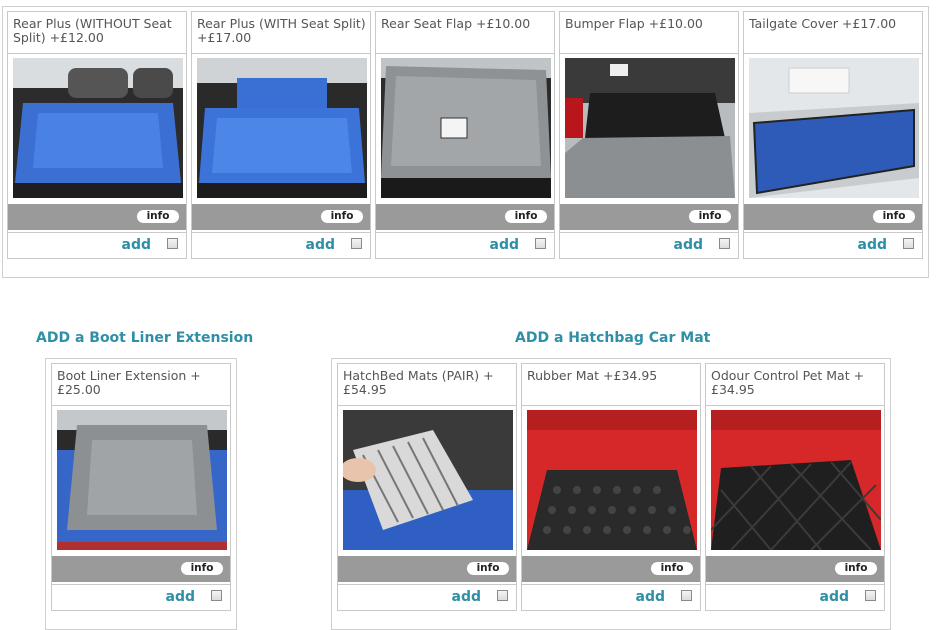 This screenshot has height=630, width=938. I want to click on product-title: Rubber Mat +£34.95, so click(611, 385).